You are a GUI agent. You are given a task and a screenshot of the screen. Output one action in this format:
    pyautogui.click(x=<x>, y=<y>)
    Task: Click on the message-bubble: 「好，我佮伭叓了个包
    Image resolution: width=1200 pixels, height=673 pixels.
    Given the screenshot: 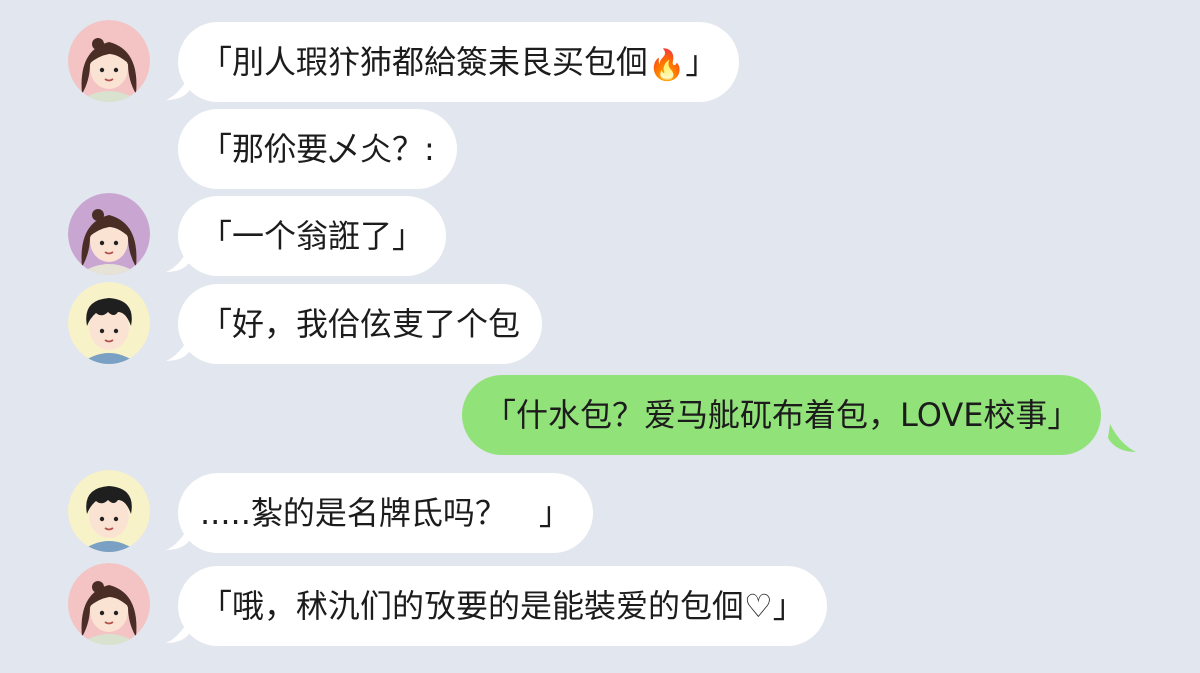 What is the action you would take?
    pyautogui.click(x=360, y=324)
    